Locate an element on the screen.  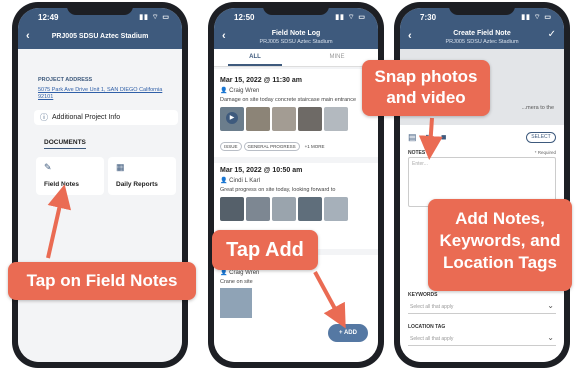
arrow-to-field-notes is located at coordinates (59, 221).